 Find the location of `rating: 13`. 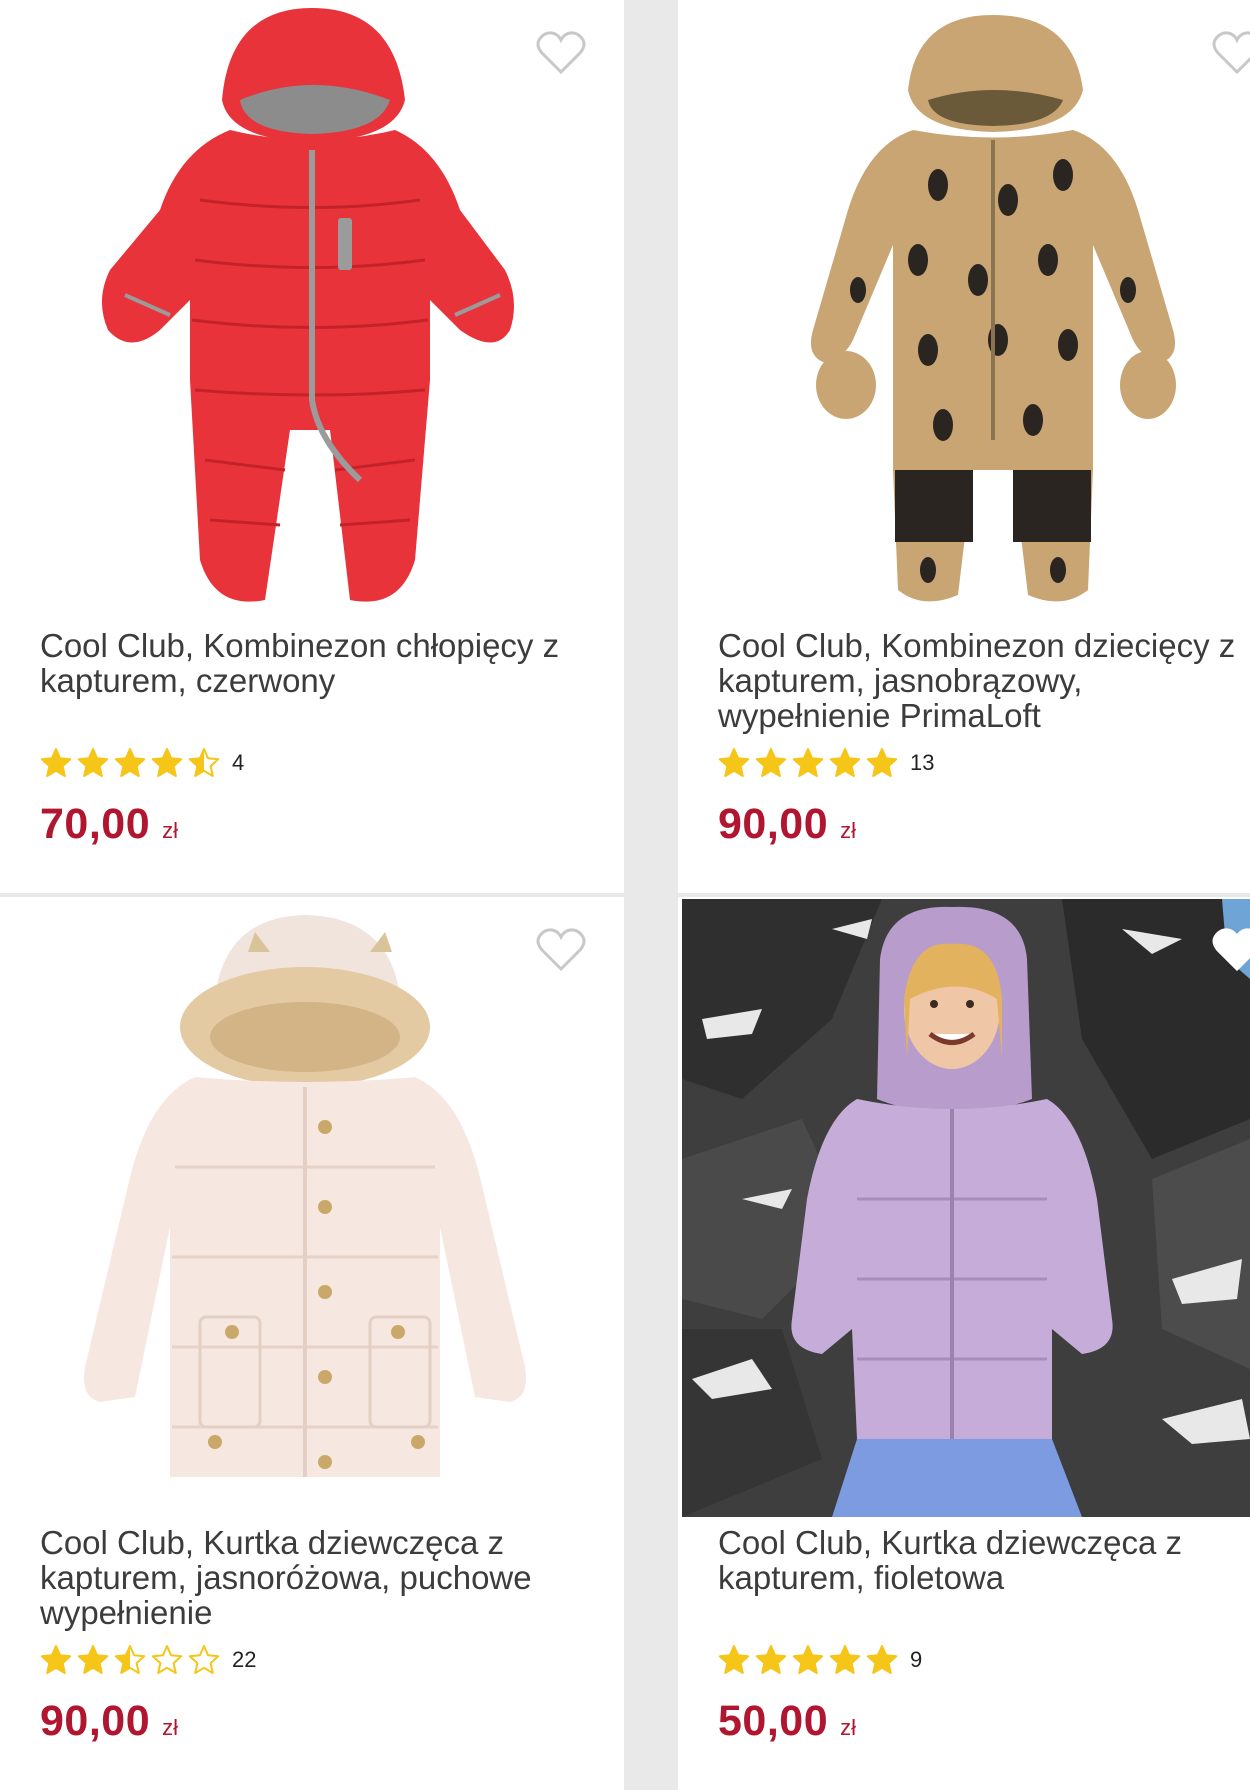

rating: 13 is located at coordinates (826, 763).